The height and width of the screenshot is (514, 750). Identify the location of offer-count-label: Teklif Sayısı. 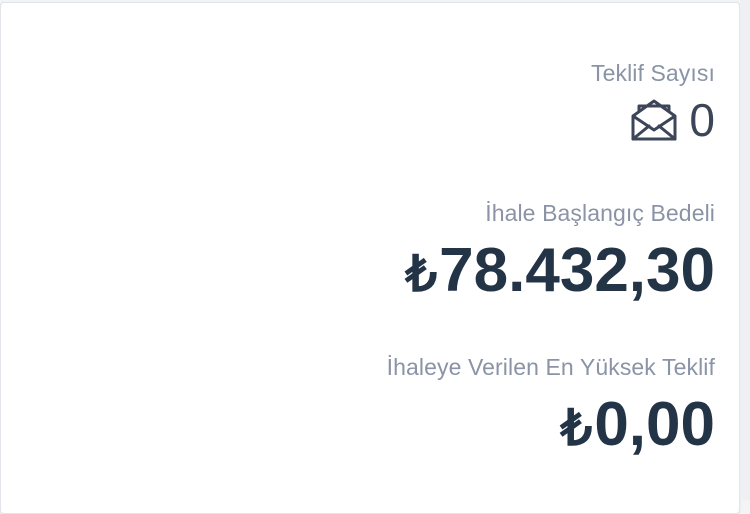
(652, 73).